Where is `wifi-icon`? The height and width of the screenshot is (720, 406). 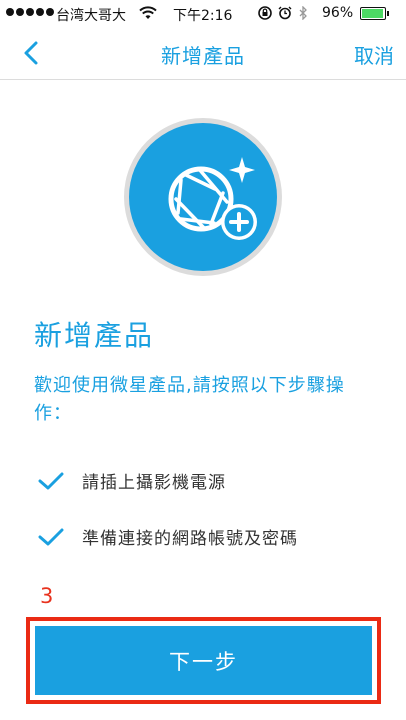
wifi-icon is located at coordinates (148, 12).